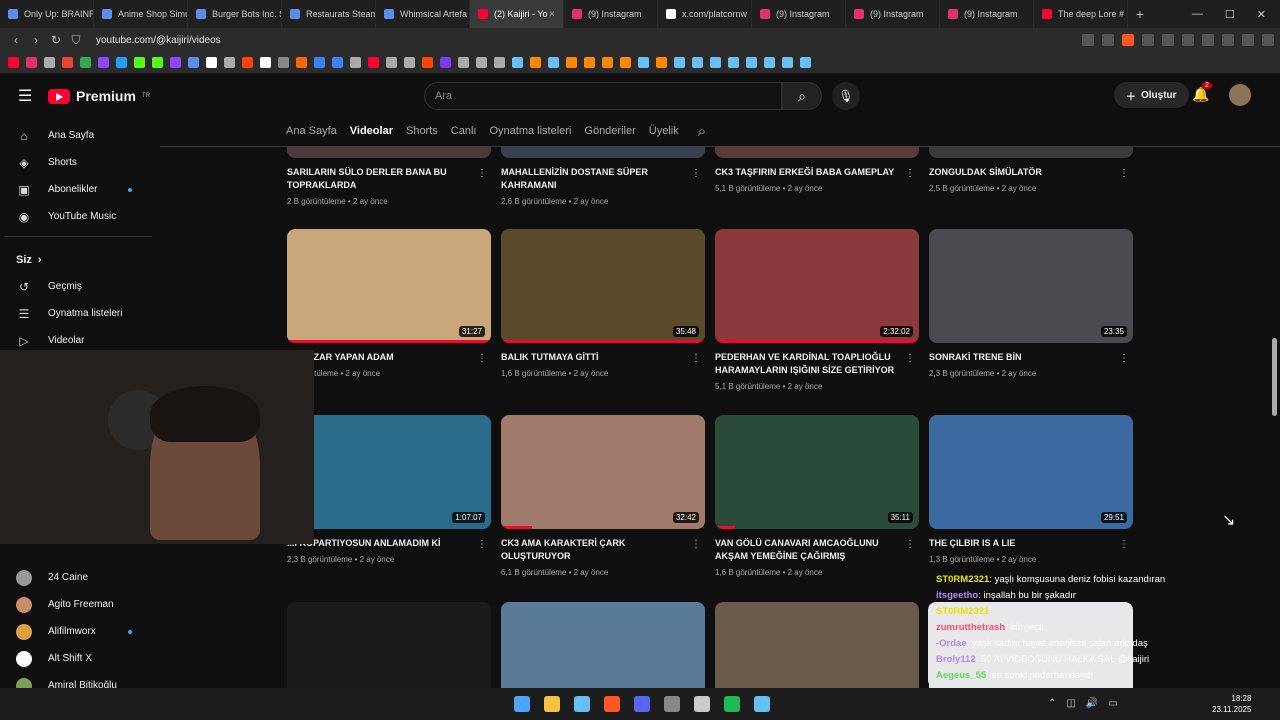 The height and width of the screenshot is (720, 1280). I want to click on video-title: ...'I SEZAR YAPAN ADAM, so click(377, 357).